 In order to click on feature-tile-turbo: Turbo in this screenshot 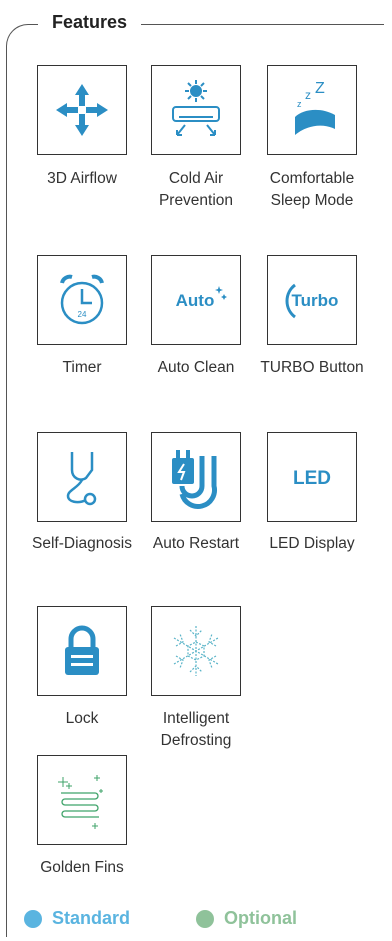, I will do `click(312, 300)`.